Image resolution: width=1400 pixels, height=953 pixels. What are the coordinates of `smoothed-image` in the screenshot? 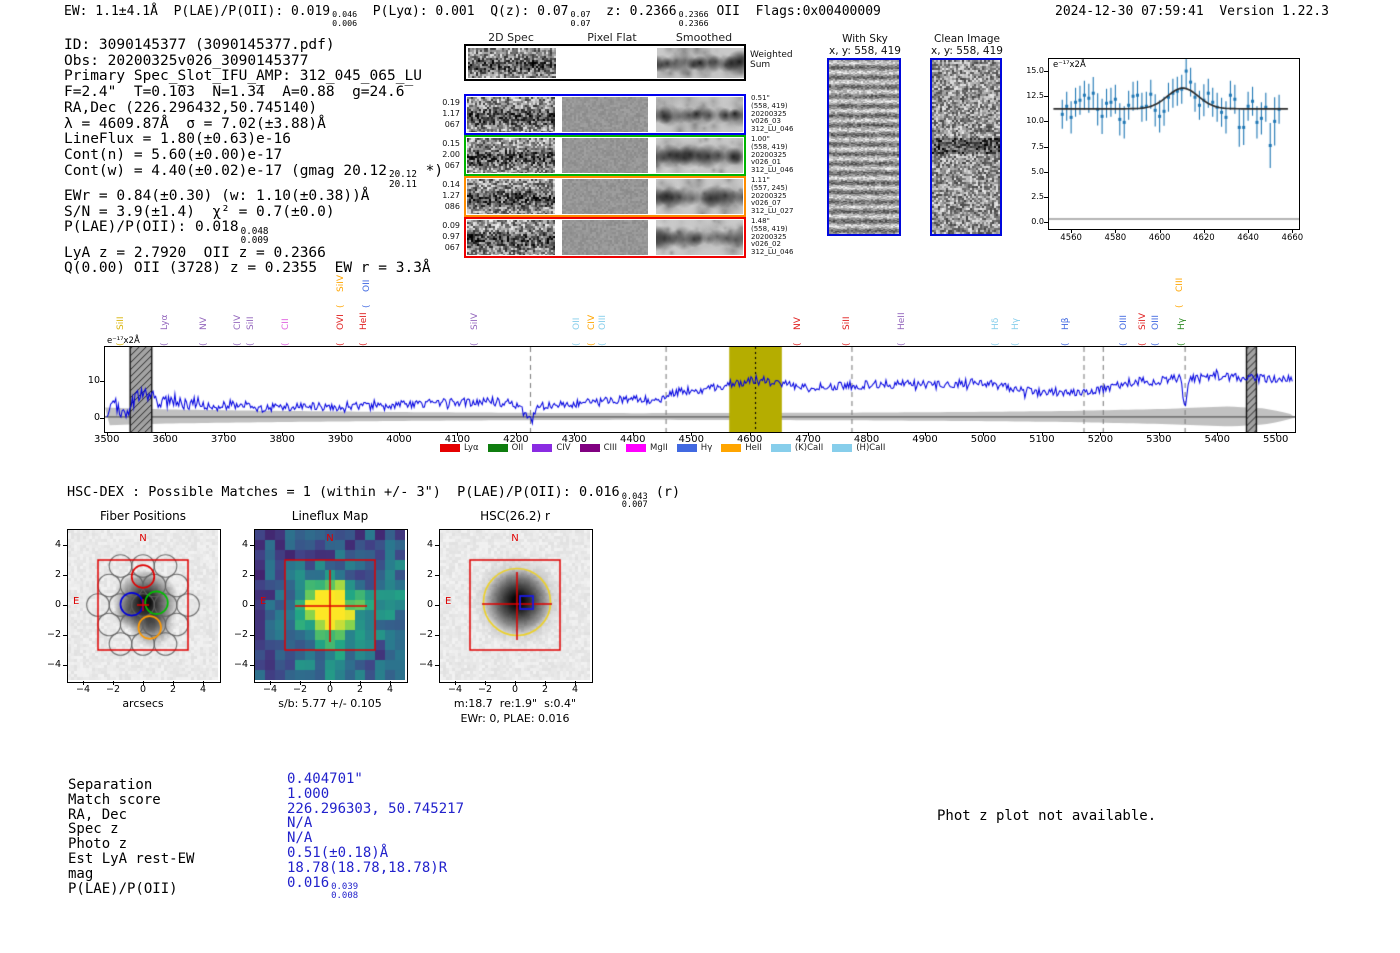 It's located at (699, 114).